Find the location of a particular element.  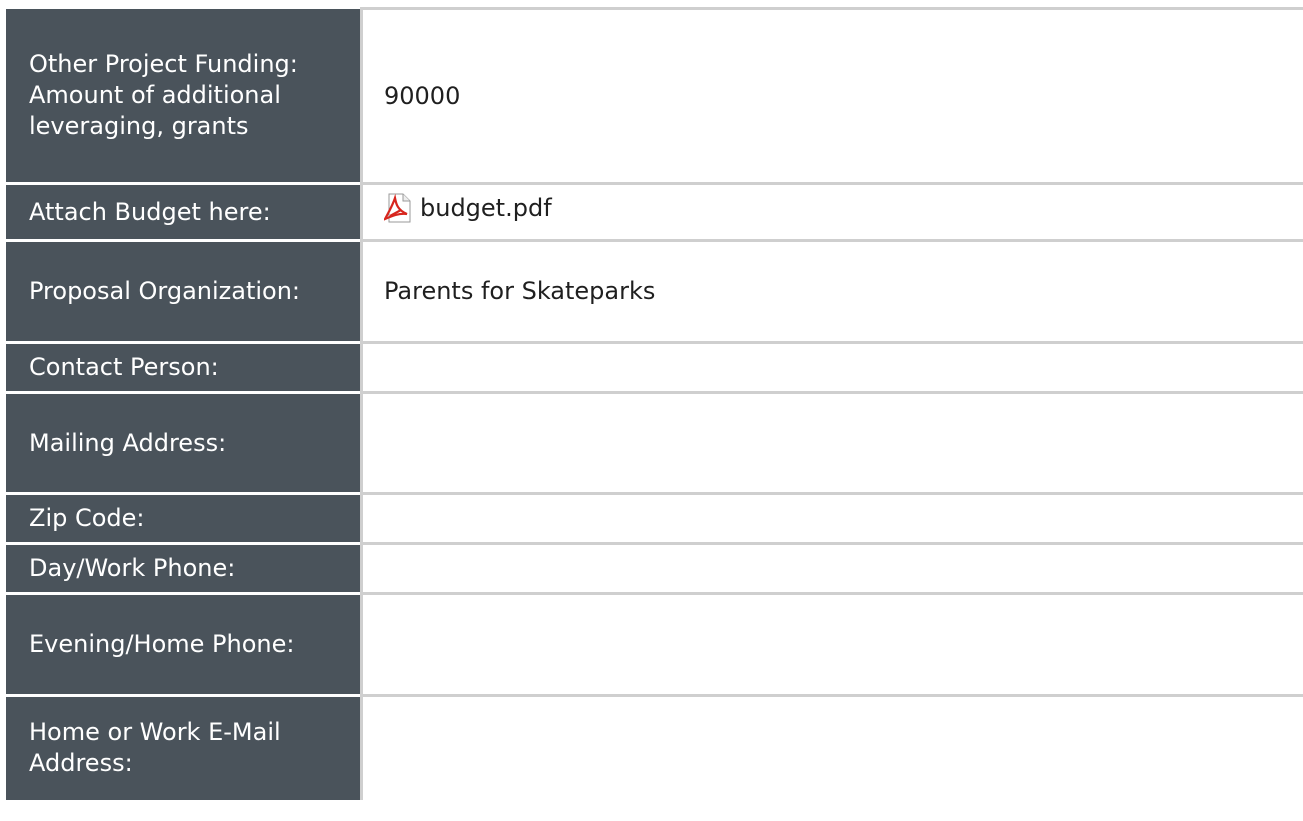

table-row: Day/Work Phone: is located at coordinates (654, 568).